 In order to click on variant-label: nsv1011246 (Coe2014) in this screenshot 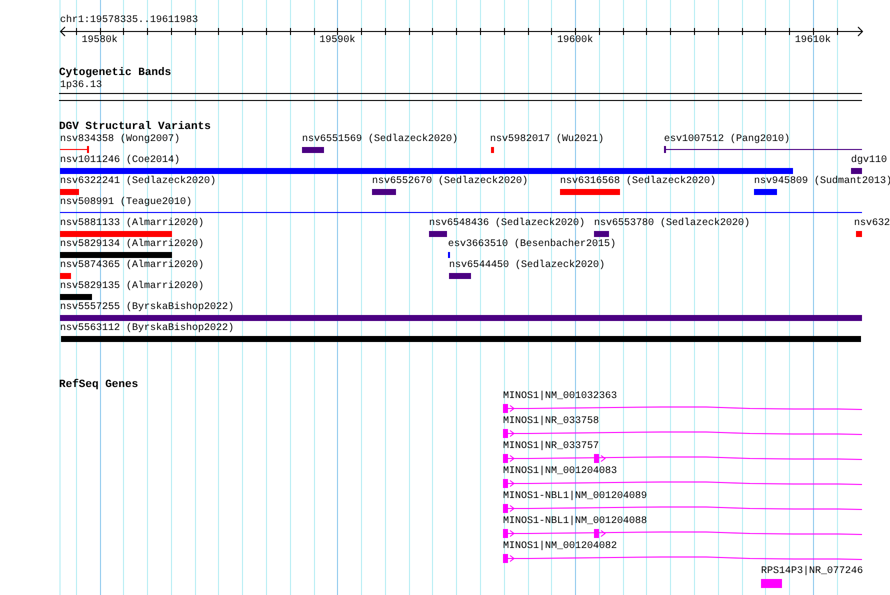, I will do `click(120, 161)`.